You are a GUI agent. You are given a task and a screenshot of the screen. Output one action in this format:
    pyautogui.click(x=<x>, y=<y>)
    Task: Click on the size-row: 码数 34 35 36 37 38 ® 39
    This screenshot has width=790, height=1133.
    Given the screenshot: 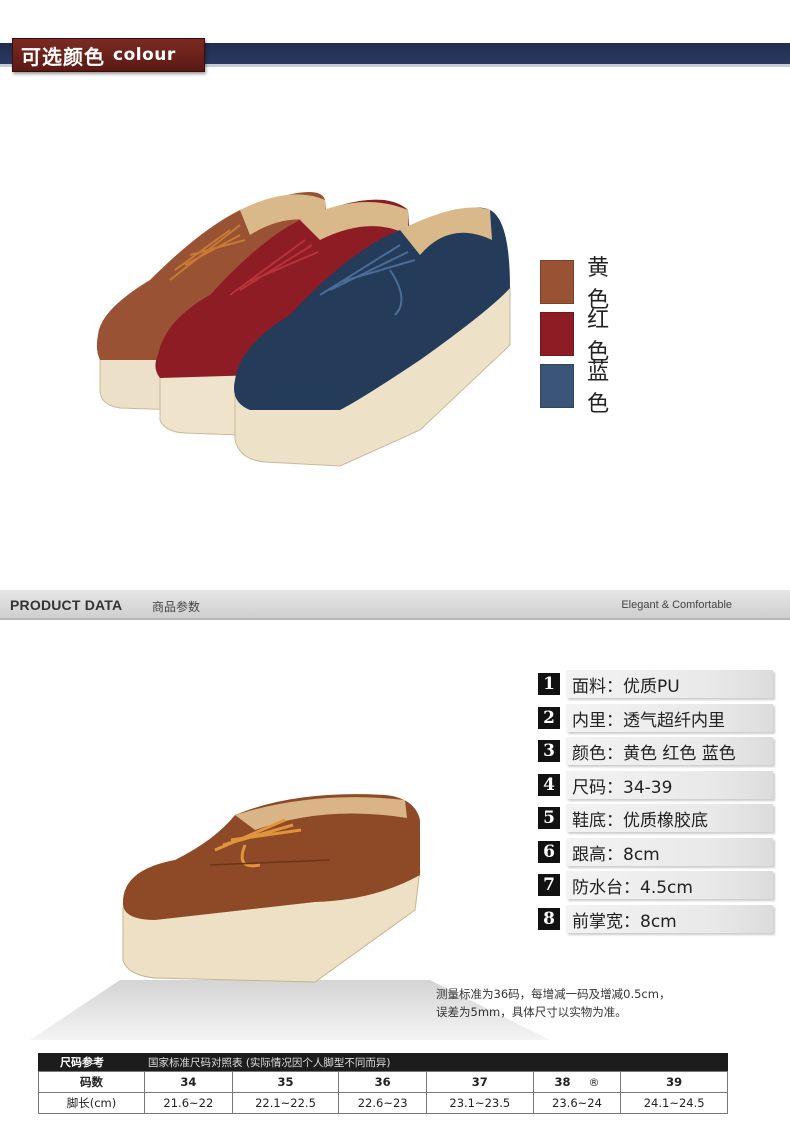 What is the action you would take?
    pyautogui.click(x=383, y=1082)
    